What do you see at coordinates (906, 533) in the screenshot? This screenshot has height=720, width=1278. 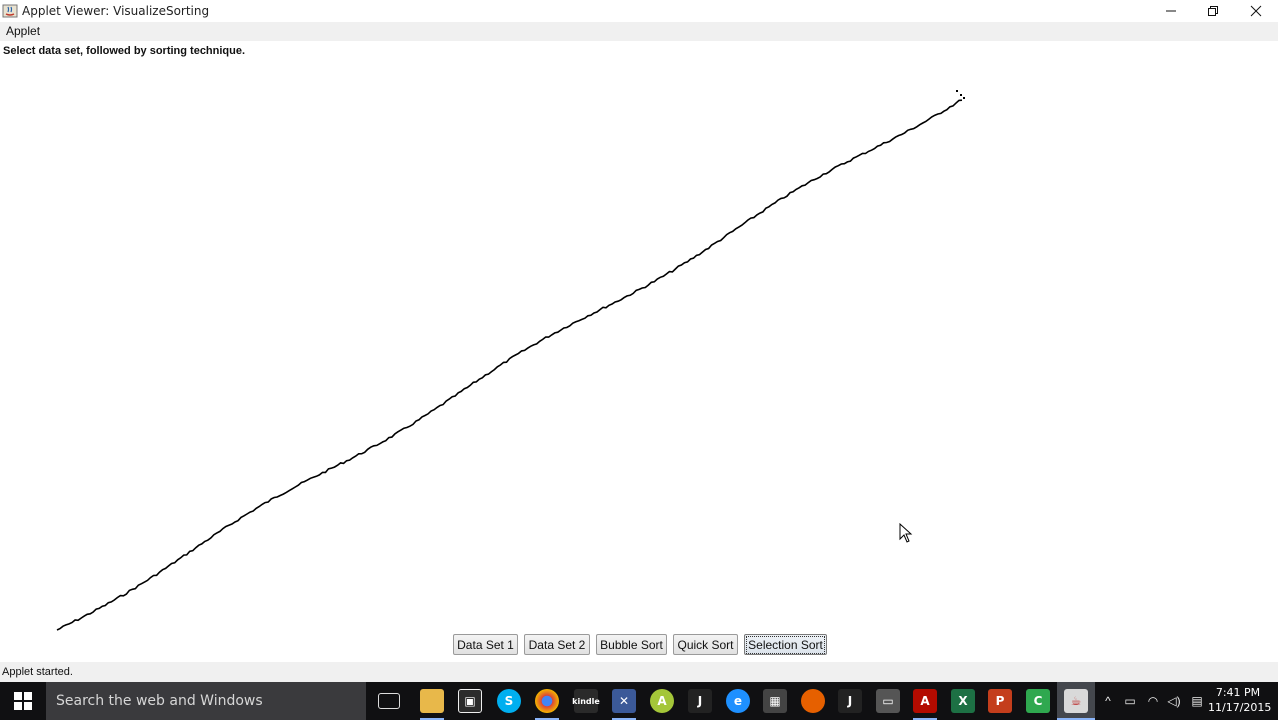 I see `mouse-cursor-icon` at bounding box center [906, 533].